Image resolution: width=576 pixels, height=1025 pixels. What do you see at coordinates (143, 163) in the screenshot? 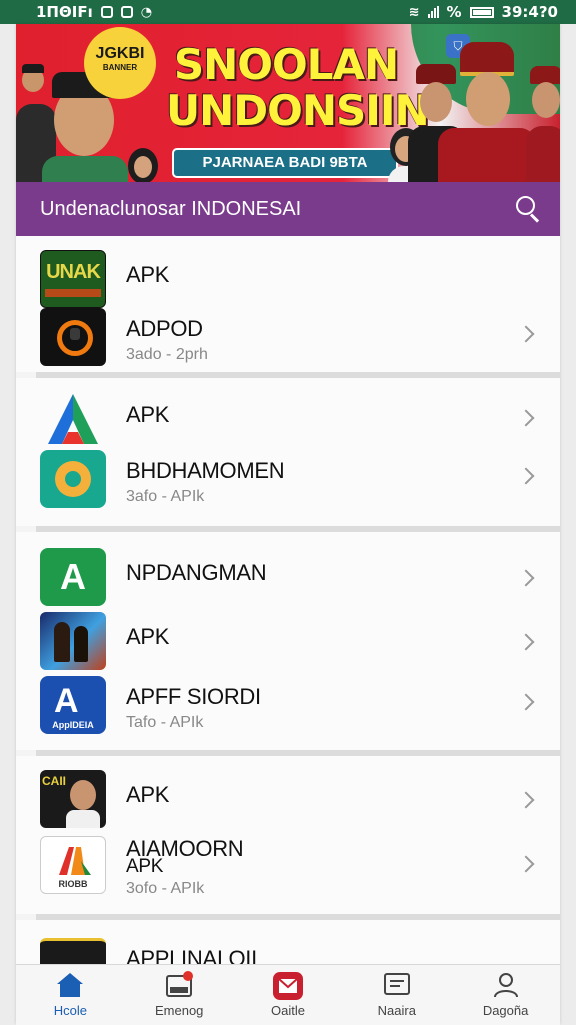
I see `banner-person-hijab` at bounding box center [143, 163].